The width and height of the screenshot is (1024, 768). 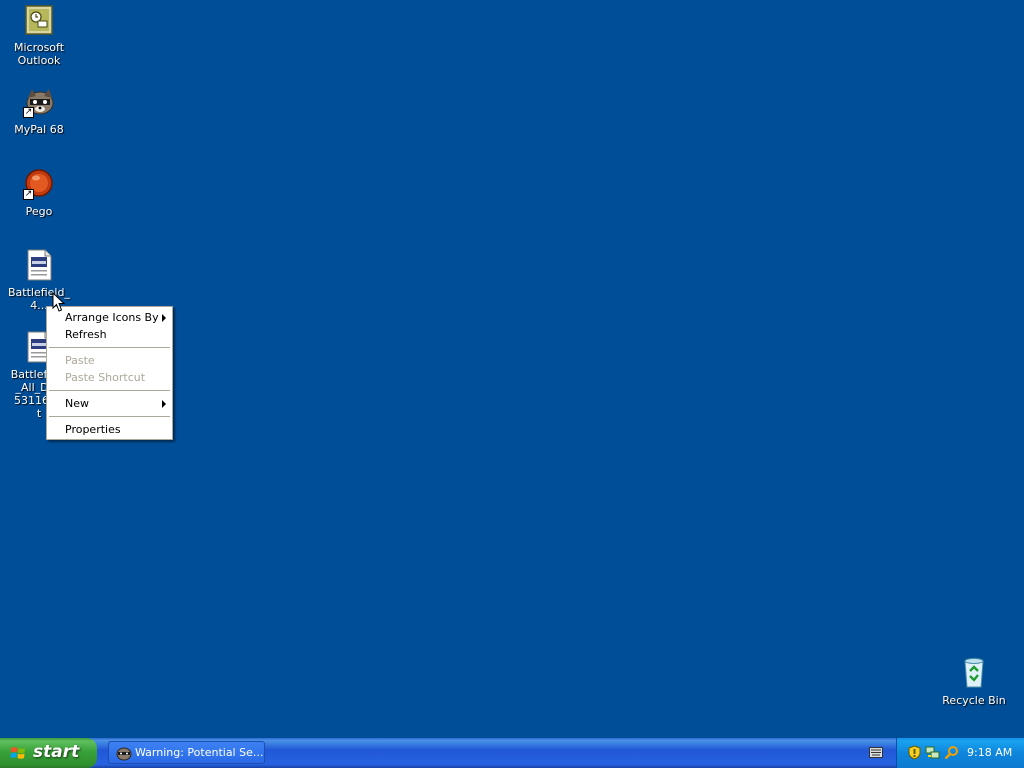 I want to click on mouse-cursor-icon, so click(x=58, y=302).